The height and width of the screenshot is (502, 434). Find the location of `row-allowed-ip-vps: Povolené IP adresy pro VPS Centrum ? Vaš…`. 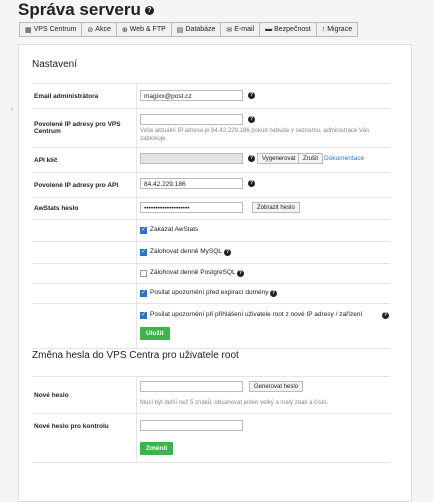

row-allowed-ip-vps: Povolené IP adresy pro VPS Centrum ? Vaš… is located at coordinates (211, 128).